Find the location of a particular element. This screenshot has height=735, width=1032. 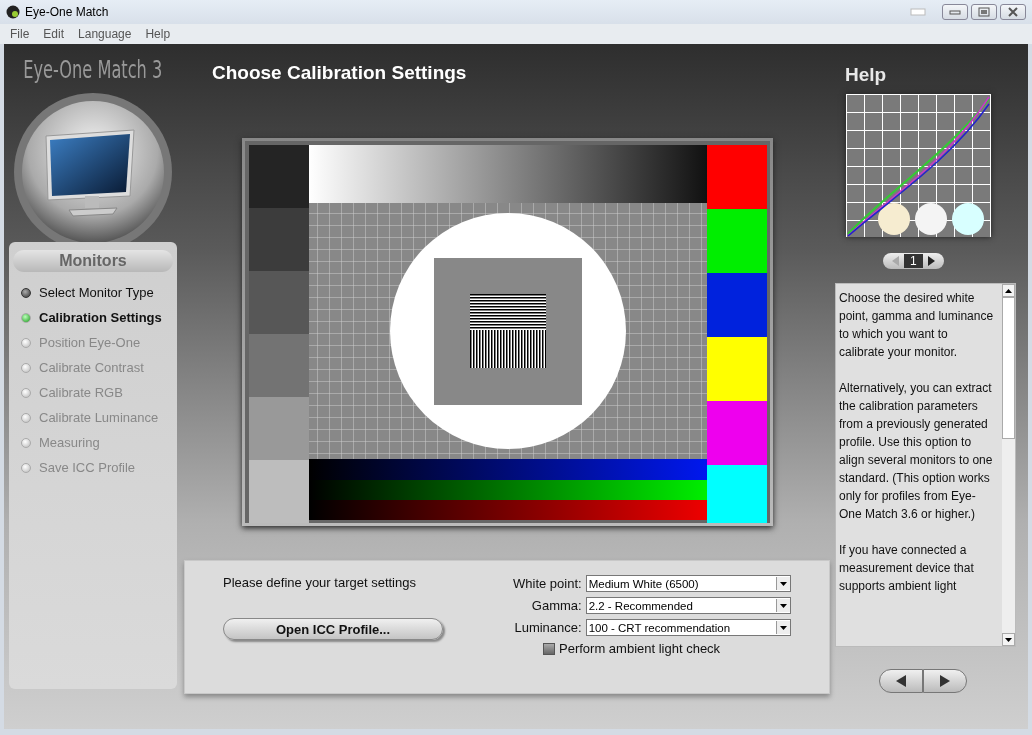

dropdown-field: Medium White (6500) is located at coordinates (688, 583).